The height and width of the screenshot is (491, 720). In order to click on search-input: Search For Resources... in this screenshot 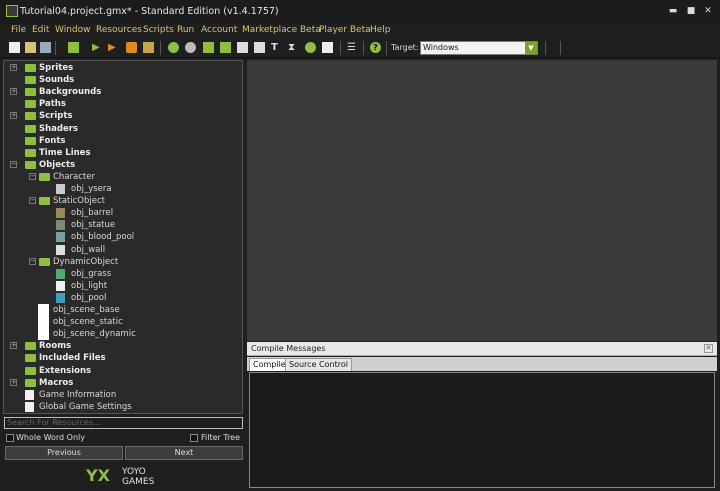, I will do `click(123, 423)`.